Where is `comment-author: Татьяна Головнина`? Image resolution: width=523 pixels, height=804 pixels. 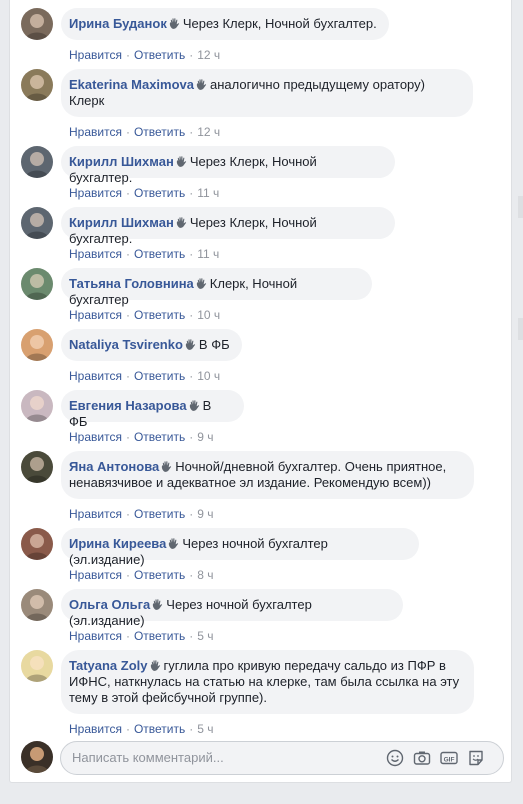 comment-author: Татьяна Головнина is located at coordinates (131, 283).